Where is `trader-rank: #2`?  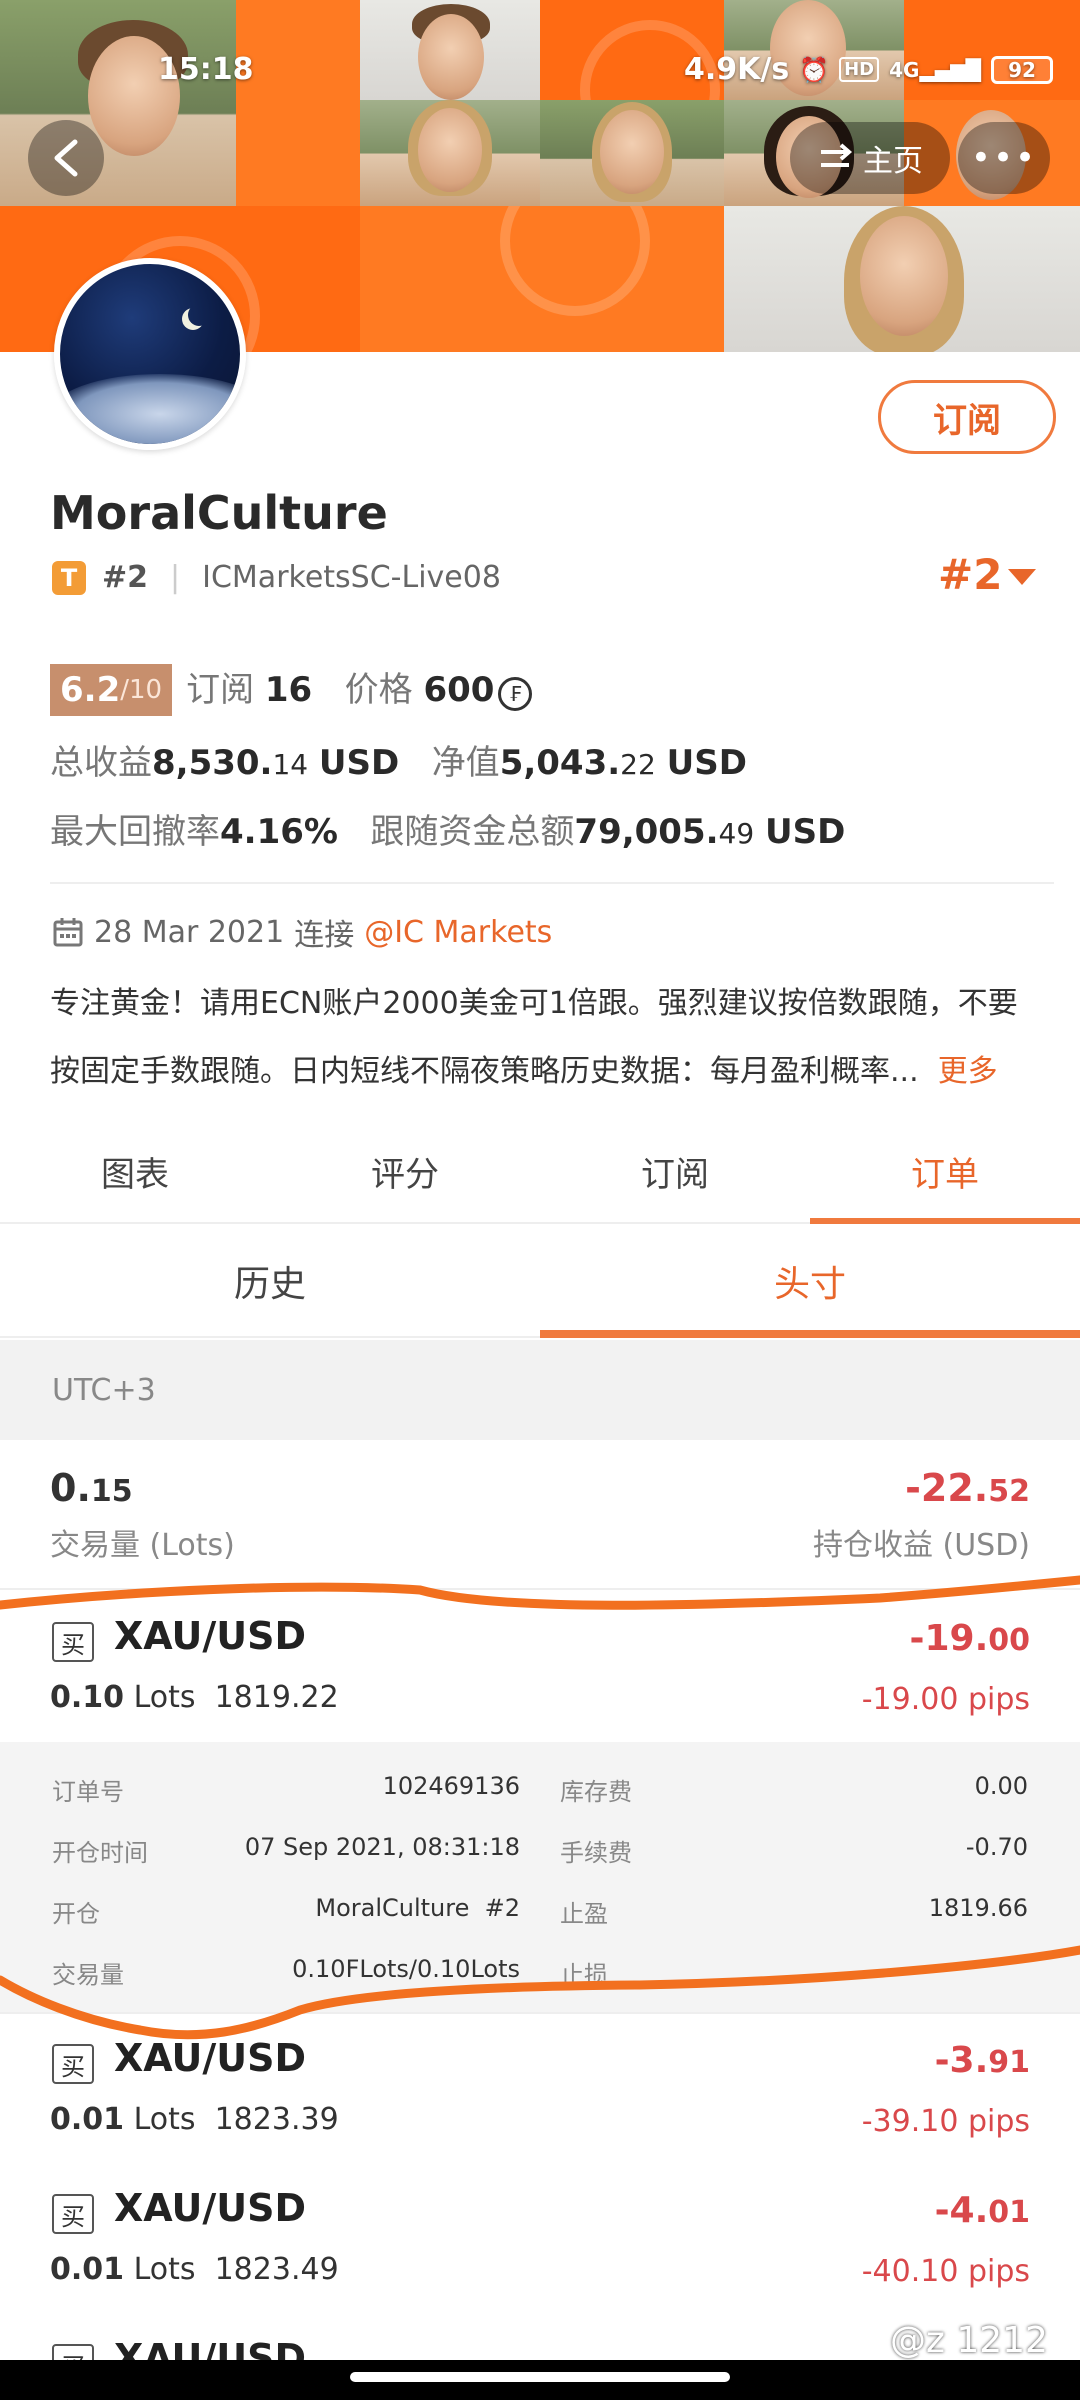 trader-rank: #2 is located at coordinates (125, 577).